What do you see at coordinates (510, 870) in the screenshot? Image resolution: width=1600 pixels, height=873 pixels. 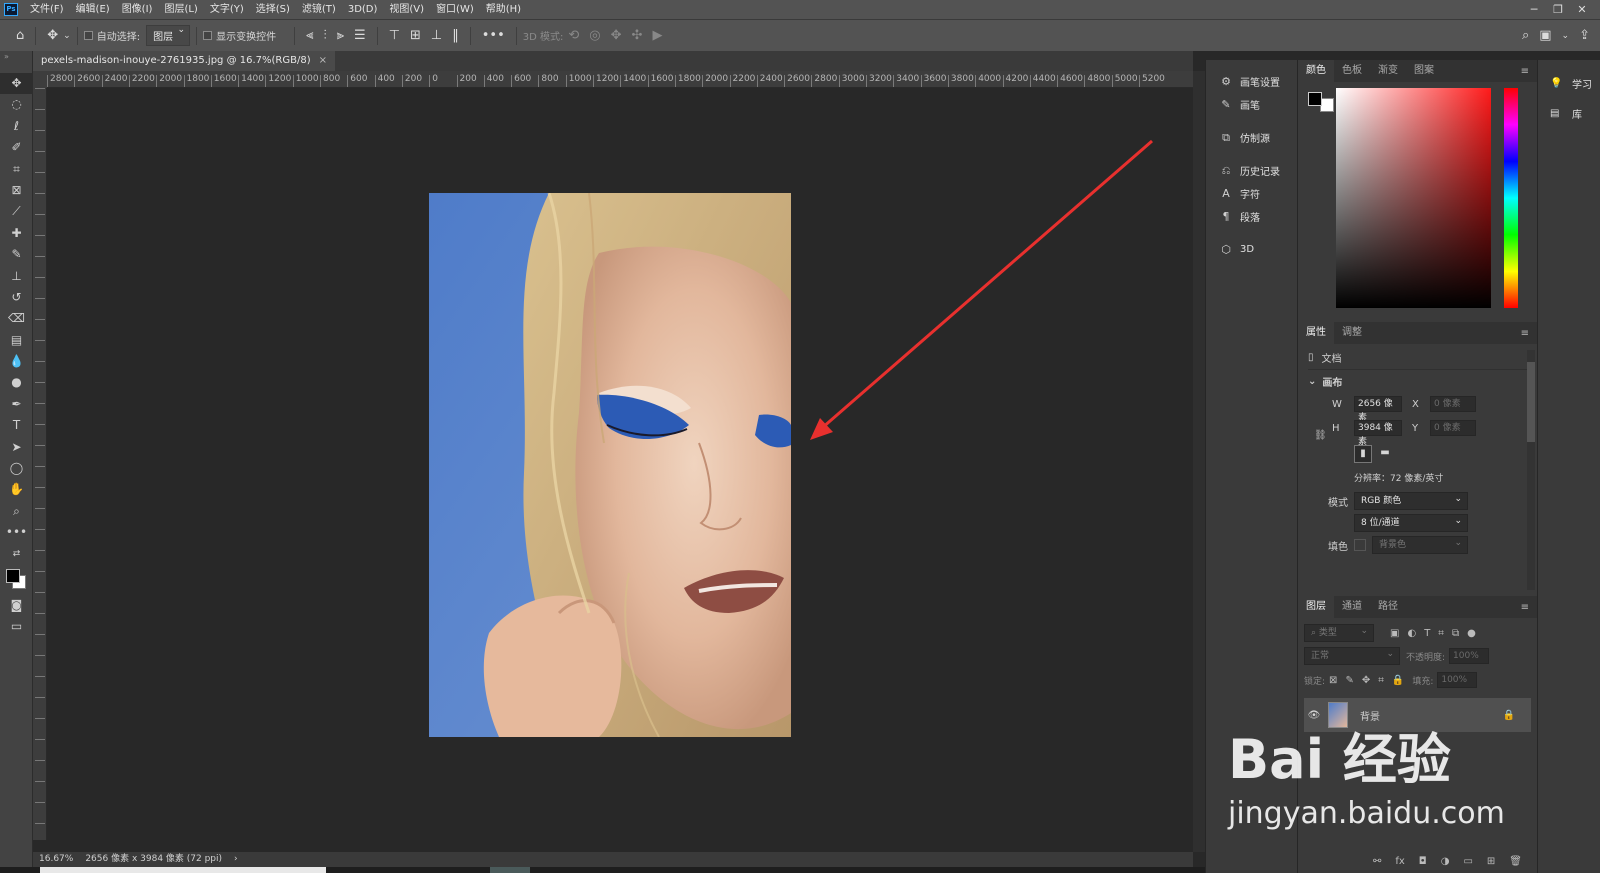 I see `strip-segment` at bounding box center [510, 870].